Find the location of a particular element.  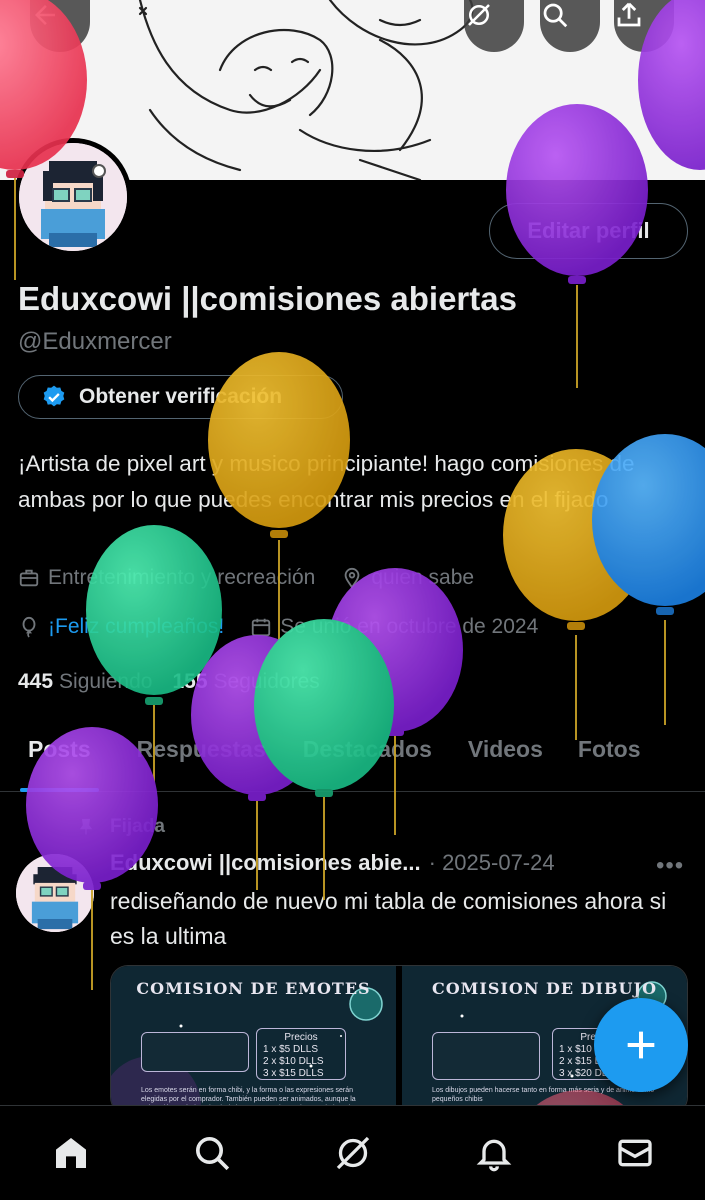

nav-messages is located at coordinates (635, 1153).